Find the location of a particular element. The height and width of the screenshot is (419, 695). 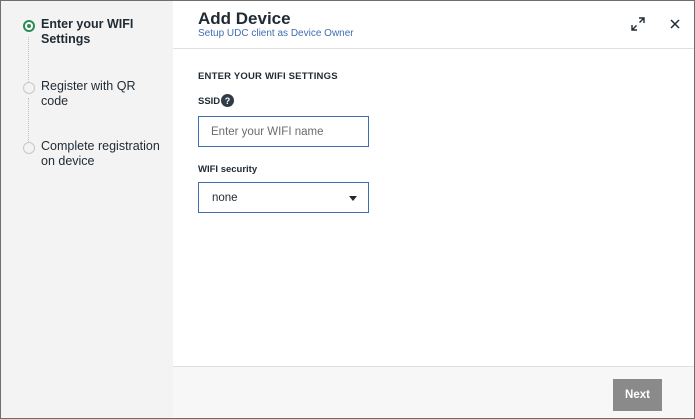

step-label: Complete registration on device is located at coordinates (100, 153).